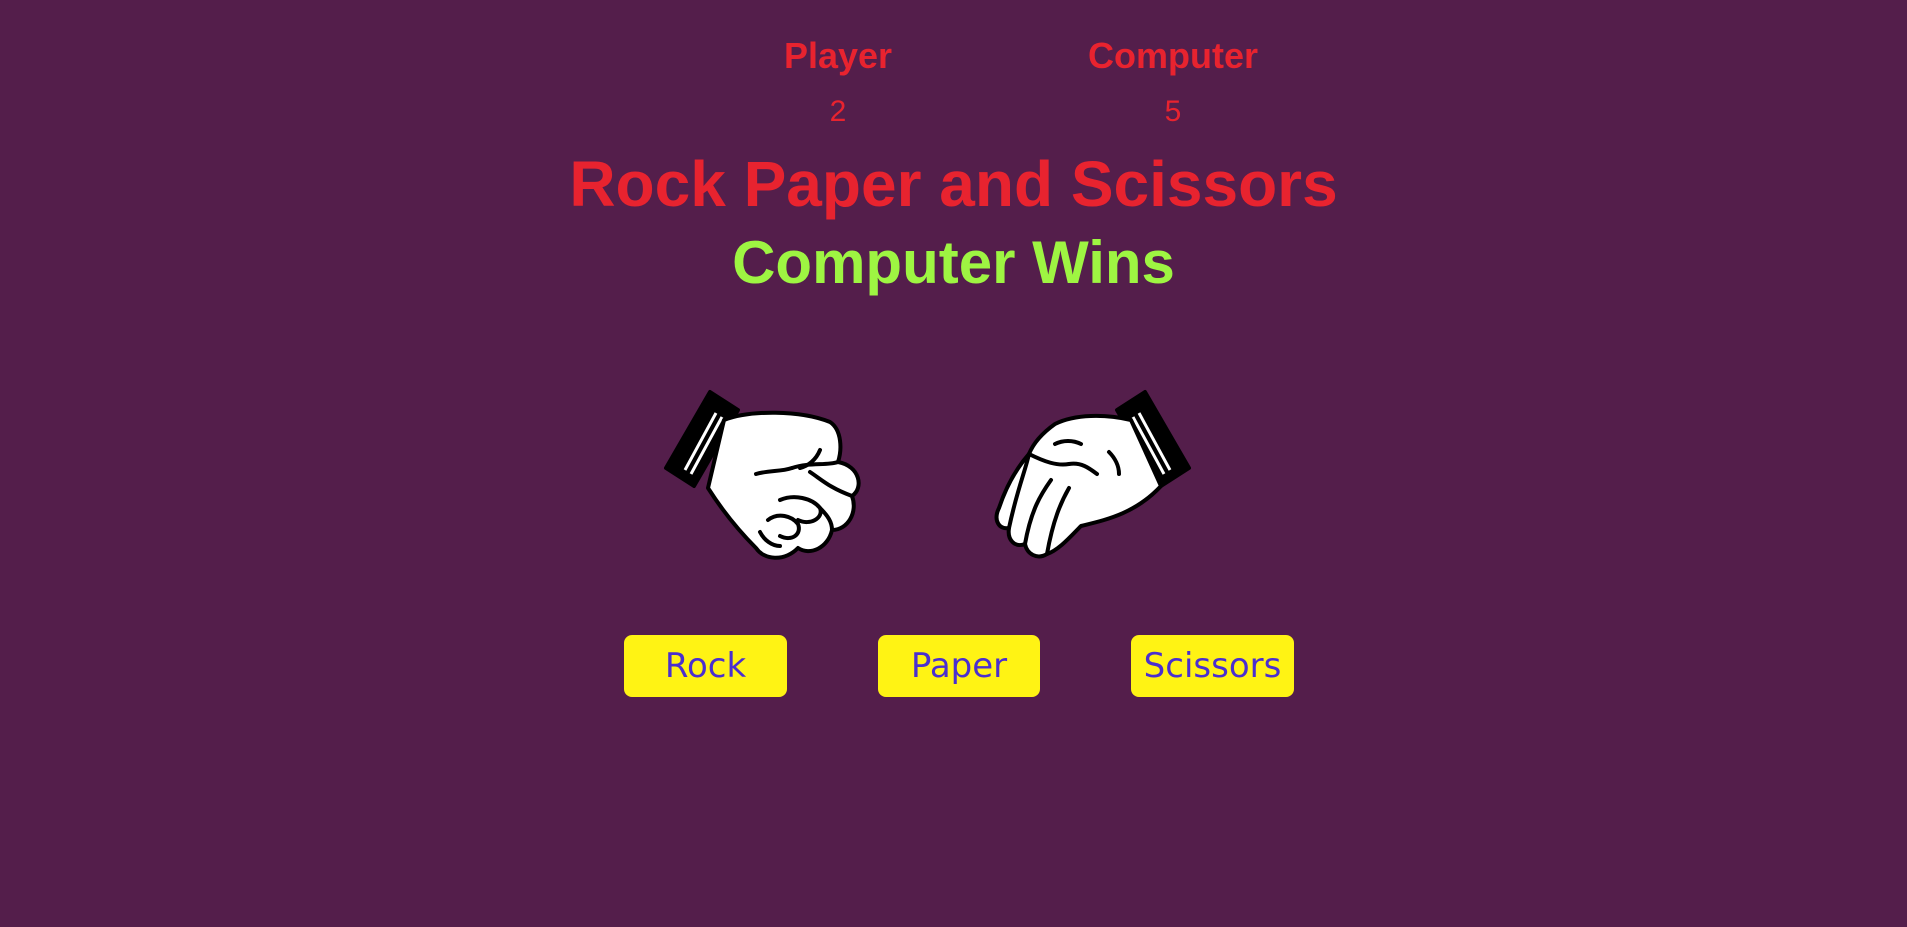  I want to click on scissors-button: Scissors, so click(1212, 666).